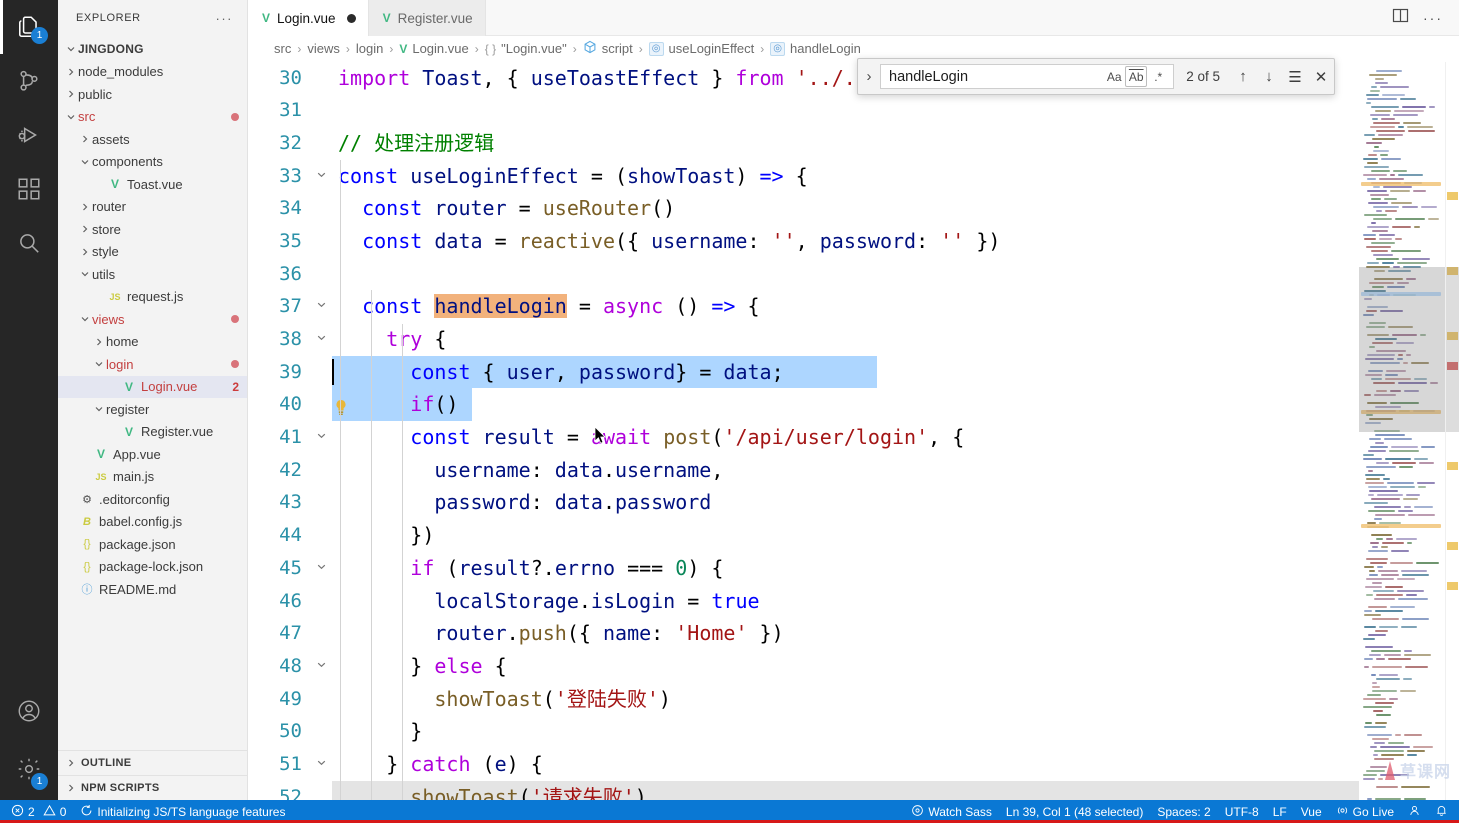  I want to click on code-line: 48 } else {, so click(803, 666).